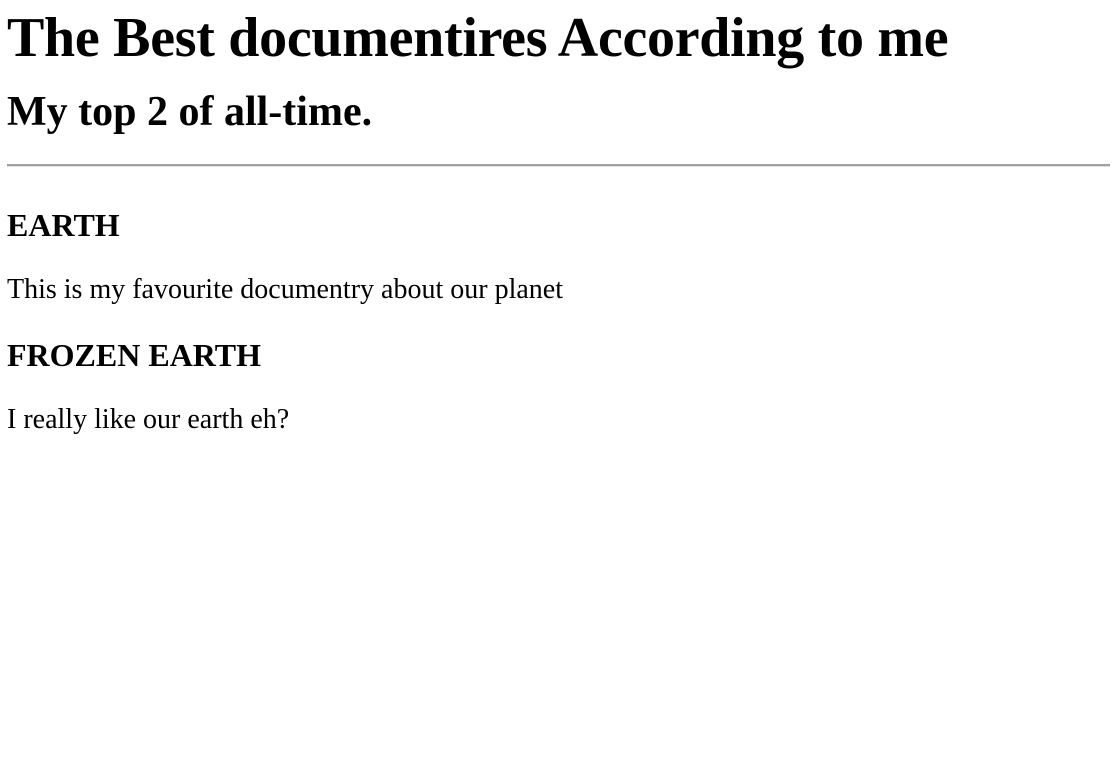  Describe the element at coordinates (63, 225) in the screenshot. I see `documentary-title: EARTH` at that location.